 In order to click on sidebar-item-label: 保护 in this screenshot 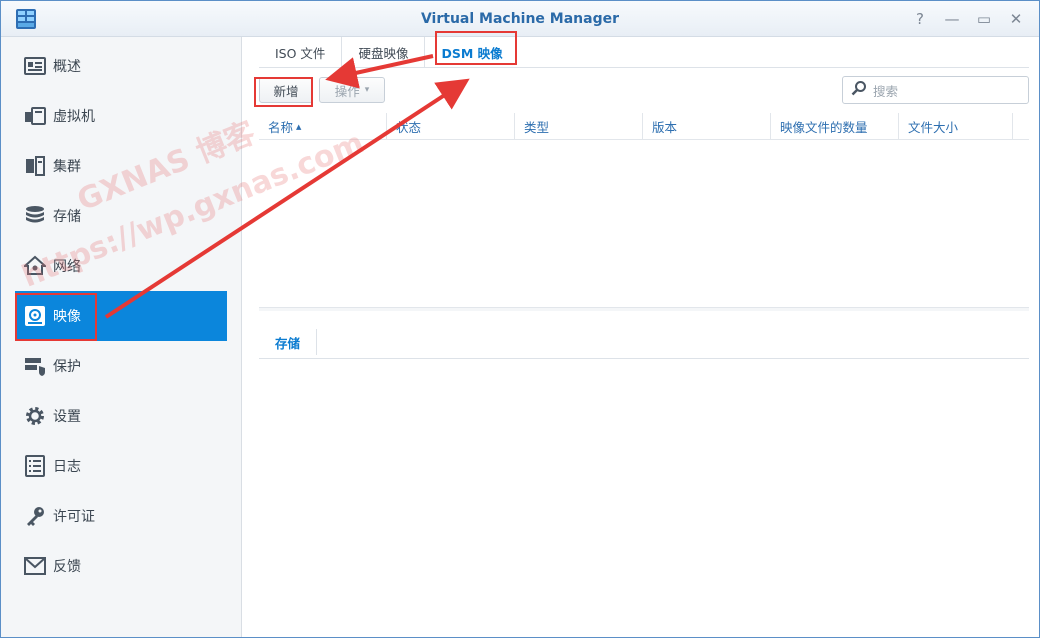, I will do `click(67, 367)`.